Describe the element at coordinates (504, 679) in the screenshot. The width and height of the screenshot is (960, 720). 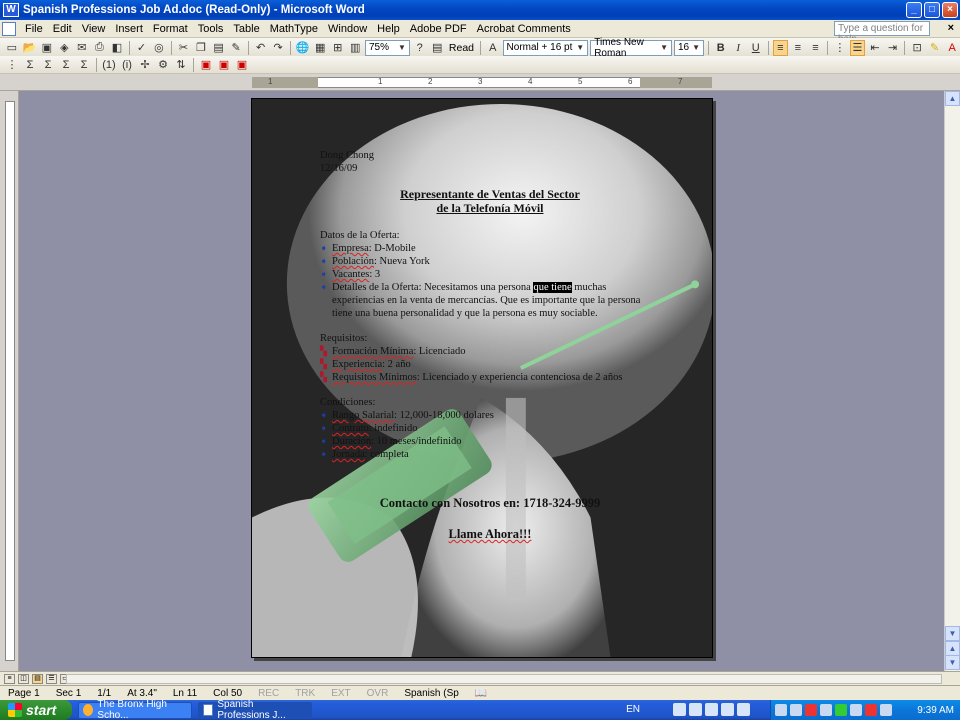
I see `horizontal-scrollbar` at that location.